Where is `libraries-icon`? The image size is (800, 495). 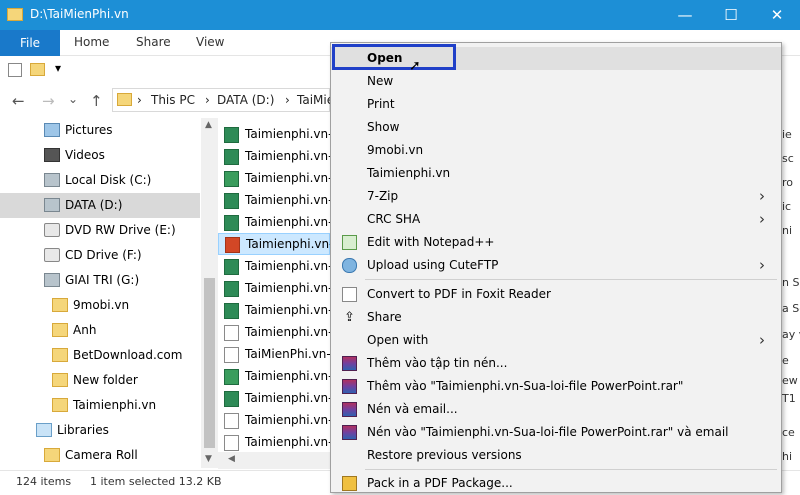 libraries-icon is located at coordinates (44, 430).